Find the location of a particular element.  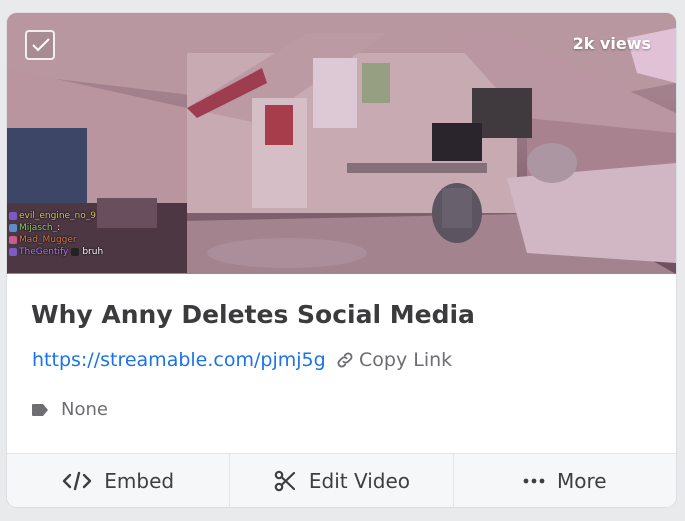

chat-username: TheGentify is located at coordinates (44, 252).